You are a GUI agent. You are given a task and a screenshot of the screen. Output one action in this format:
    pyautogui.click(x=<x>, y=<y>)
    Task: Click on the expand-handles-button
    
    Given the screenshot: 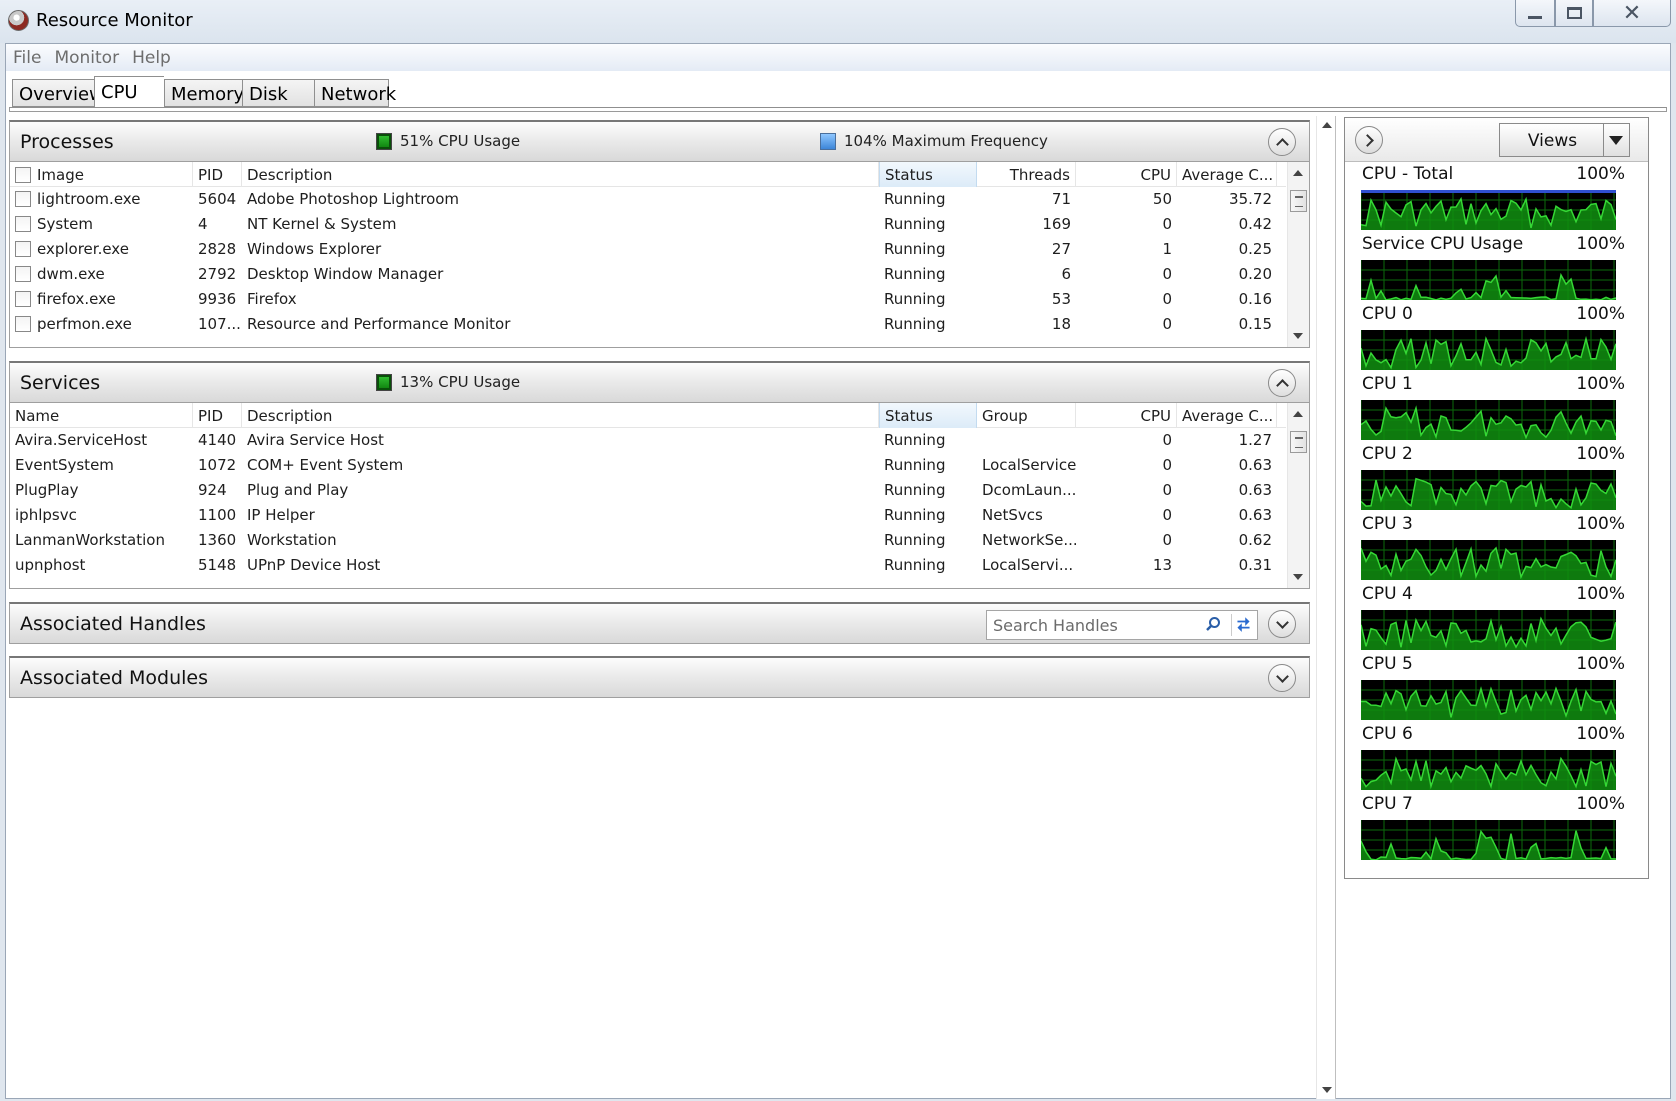 What is the action you would take?
    pyautogui.click(x=1282, y=624)
    